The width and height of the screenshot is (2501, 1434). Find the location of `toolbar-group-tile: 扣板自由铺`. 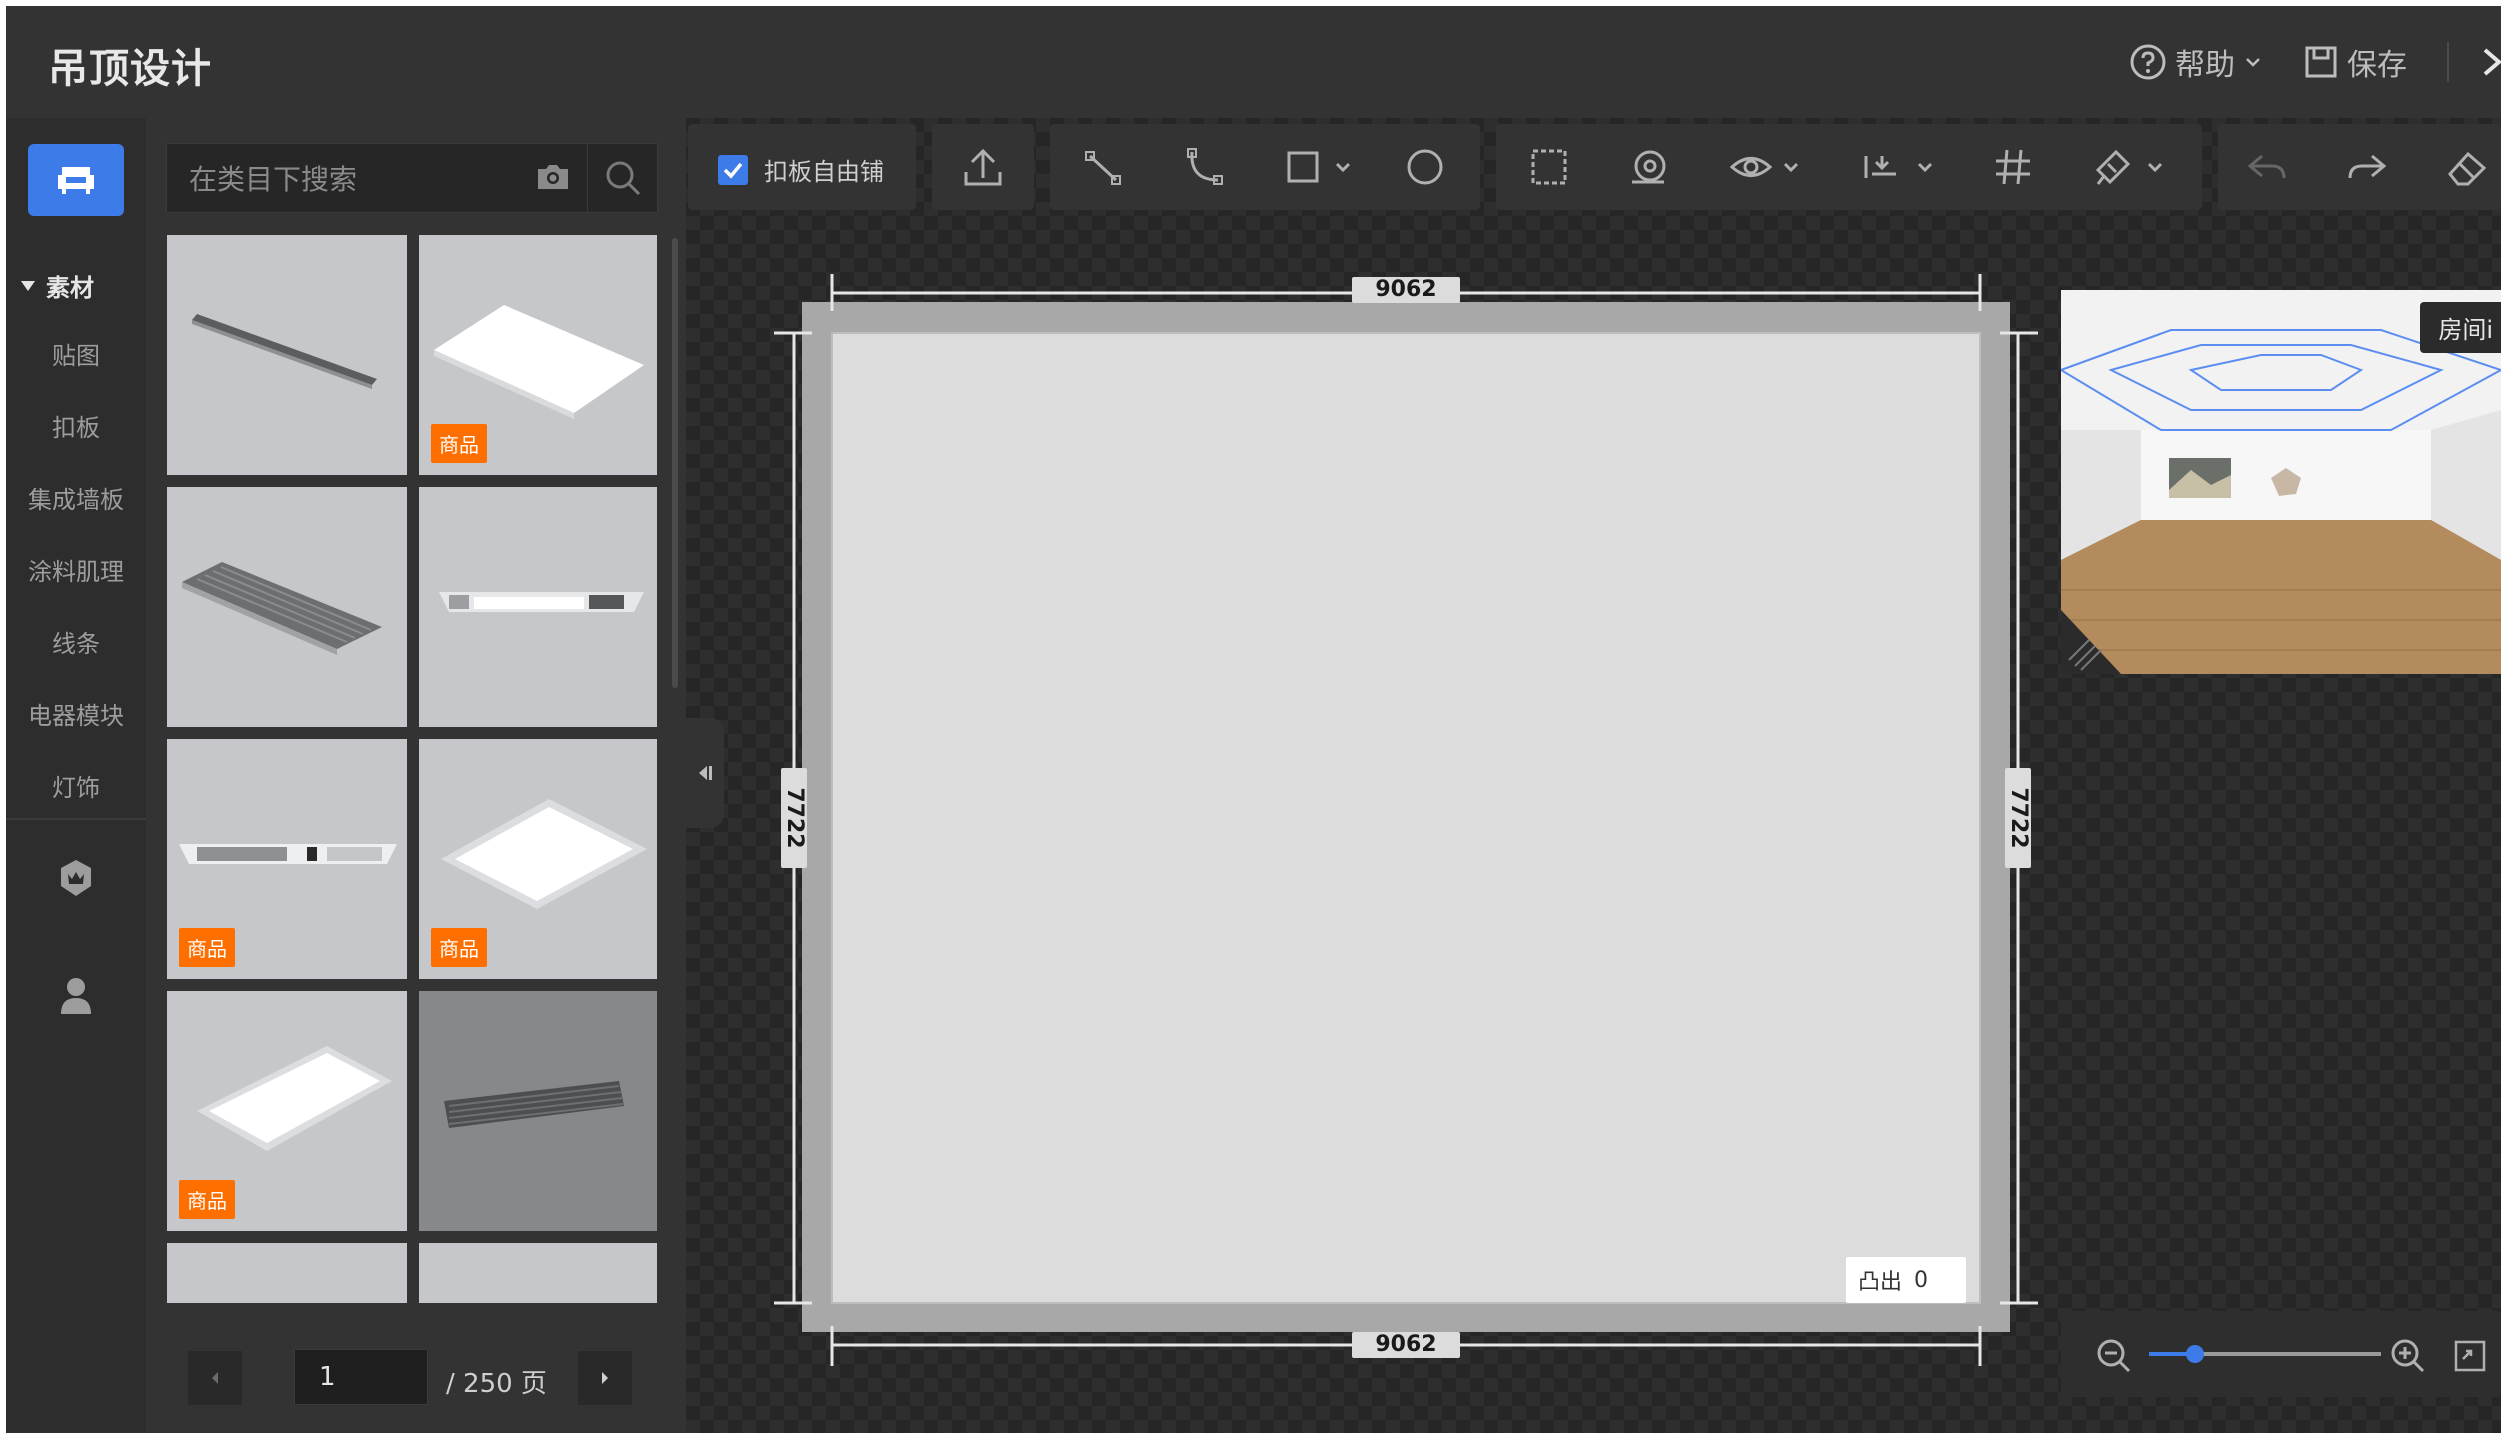

toolbar-group-tile: 扣板自由铺 is located at coordinates (802, 167).